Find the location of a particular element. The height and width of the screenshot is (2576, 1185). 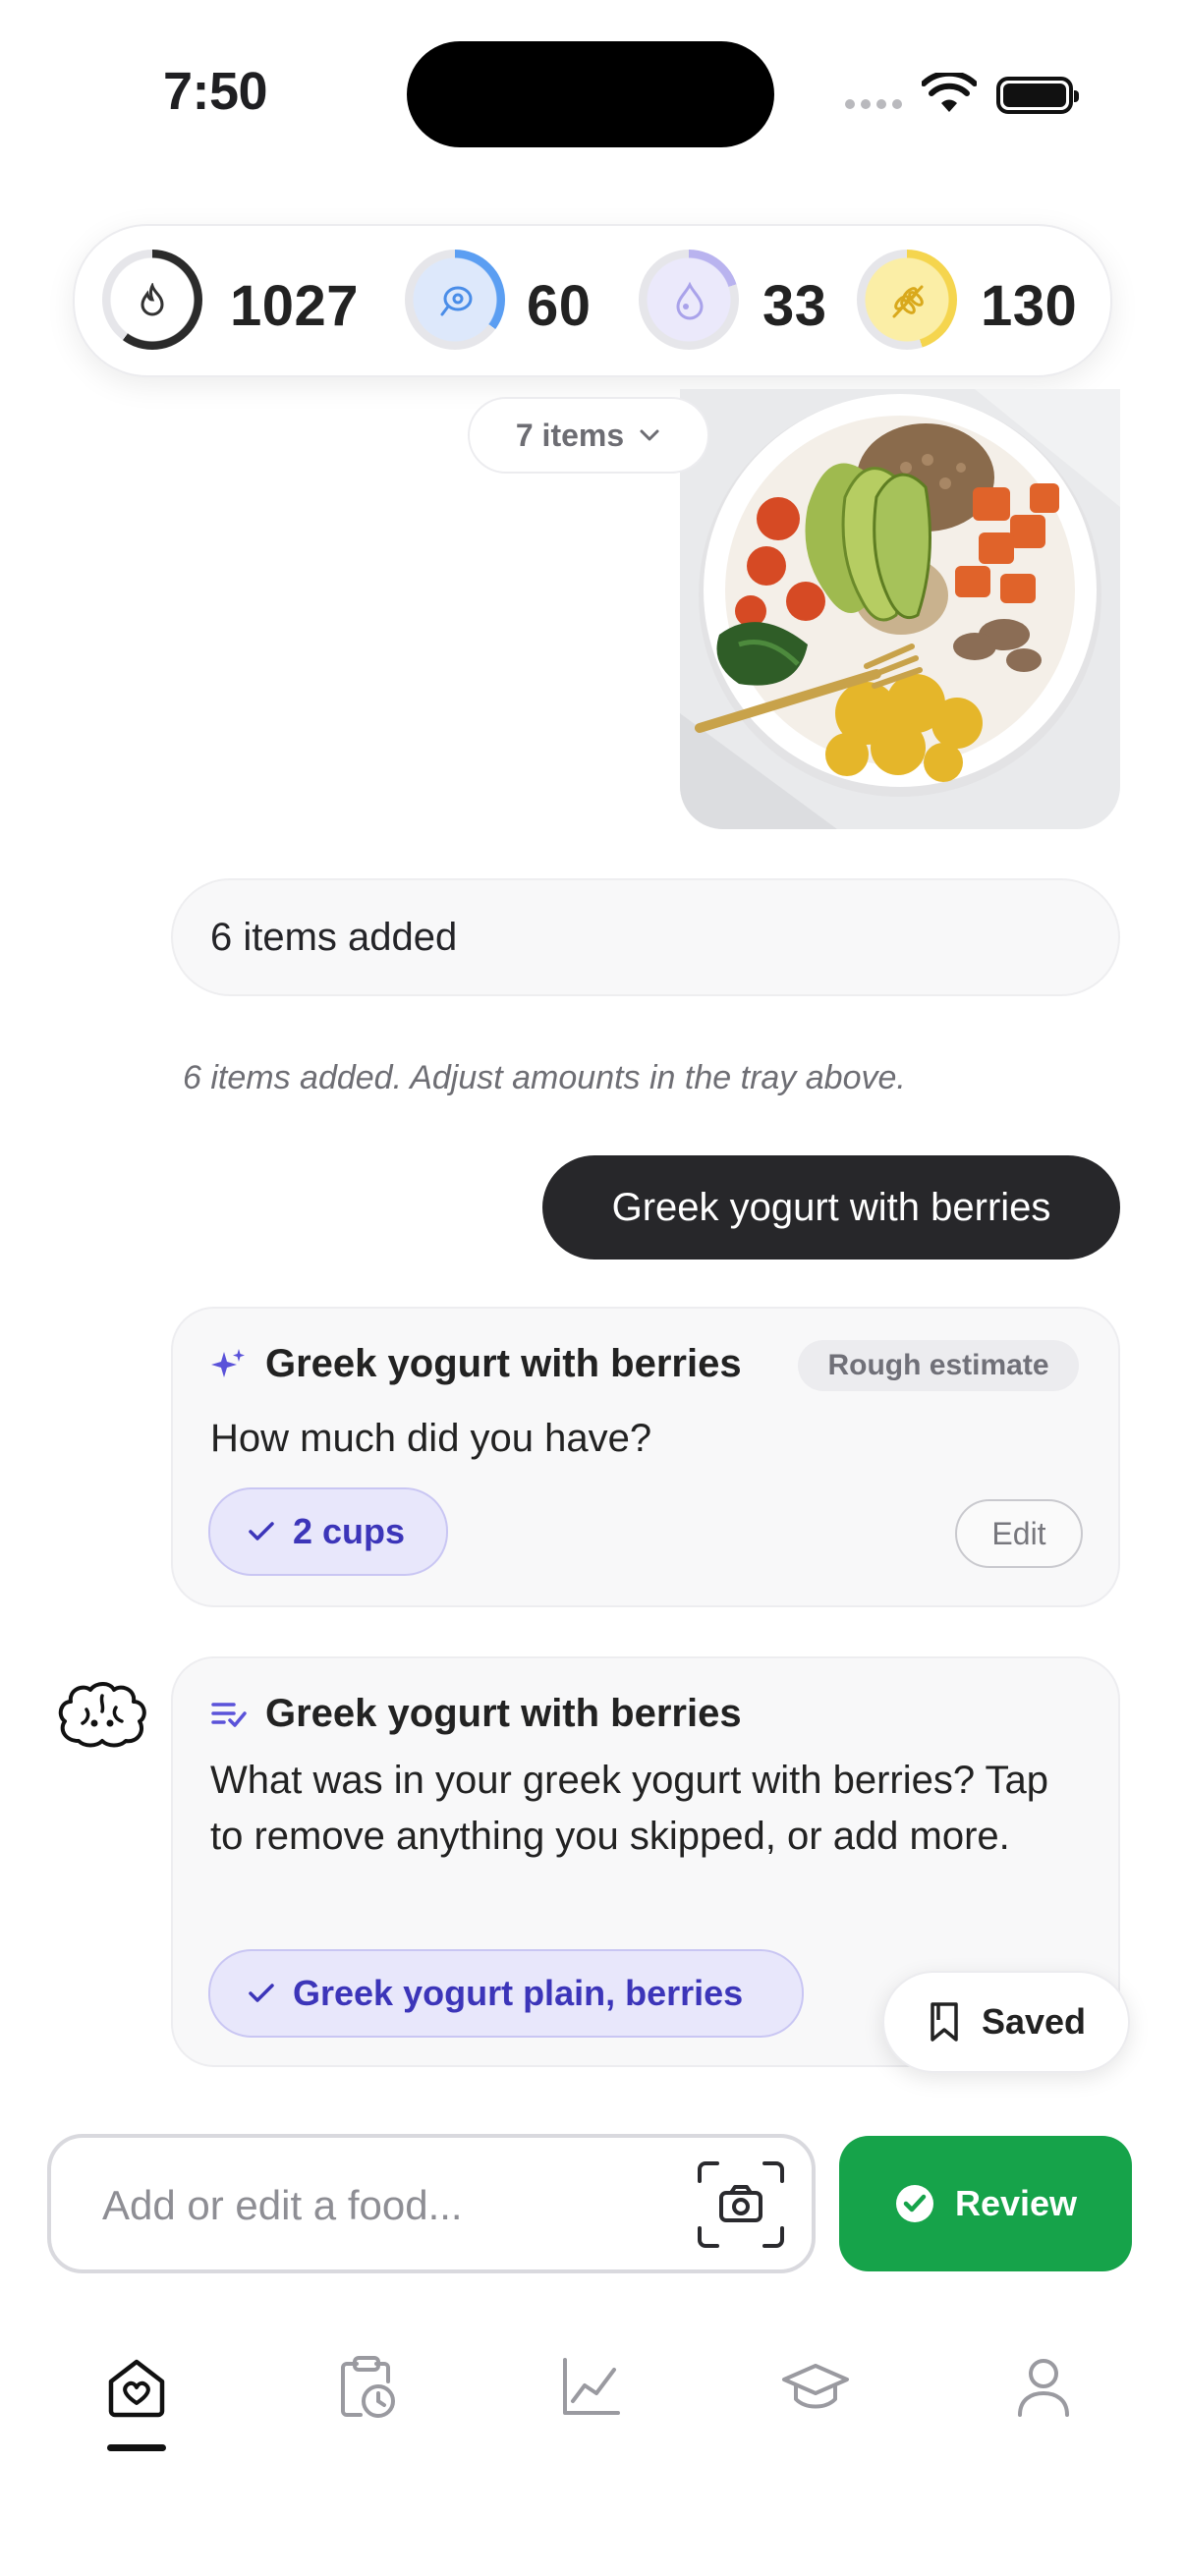

food-input-box is located at coordinates (432, 2203).